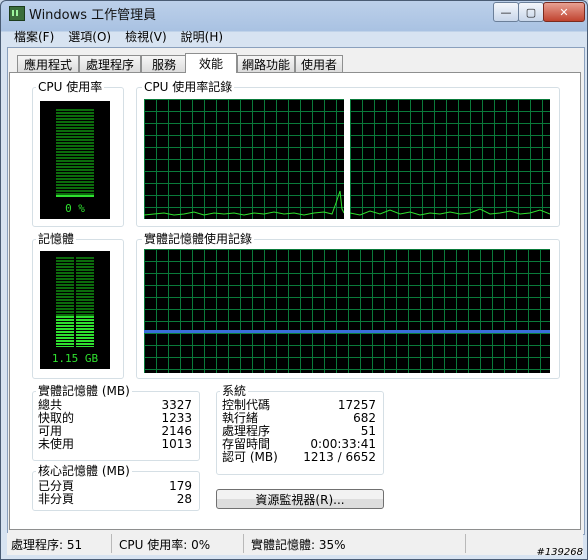 The height and width of the screenshot is (560, 588). I want to click on tab-users: 使用者, so click(319, 63).